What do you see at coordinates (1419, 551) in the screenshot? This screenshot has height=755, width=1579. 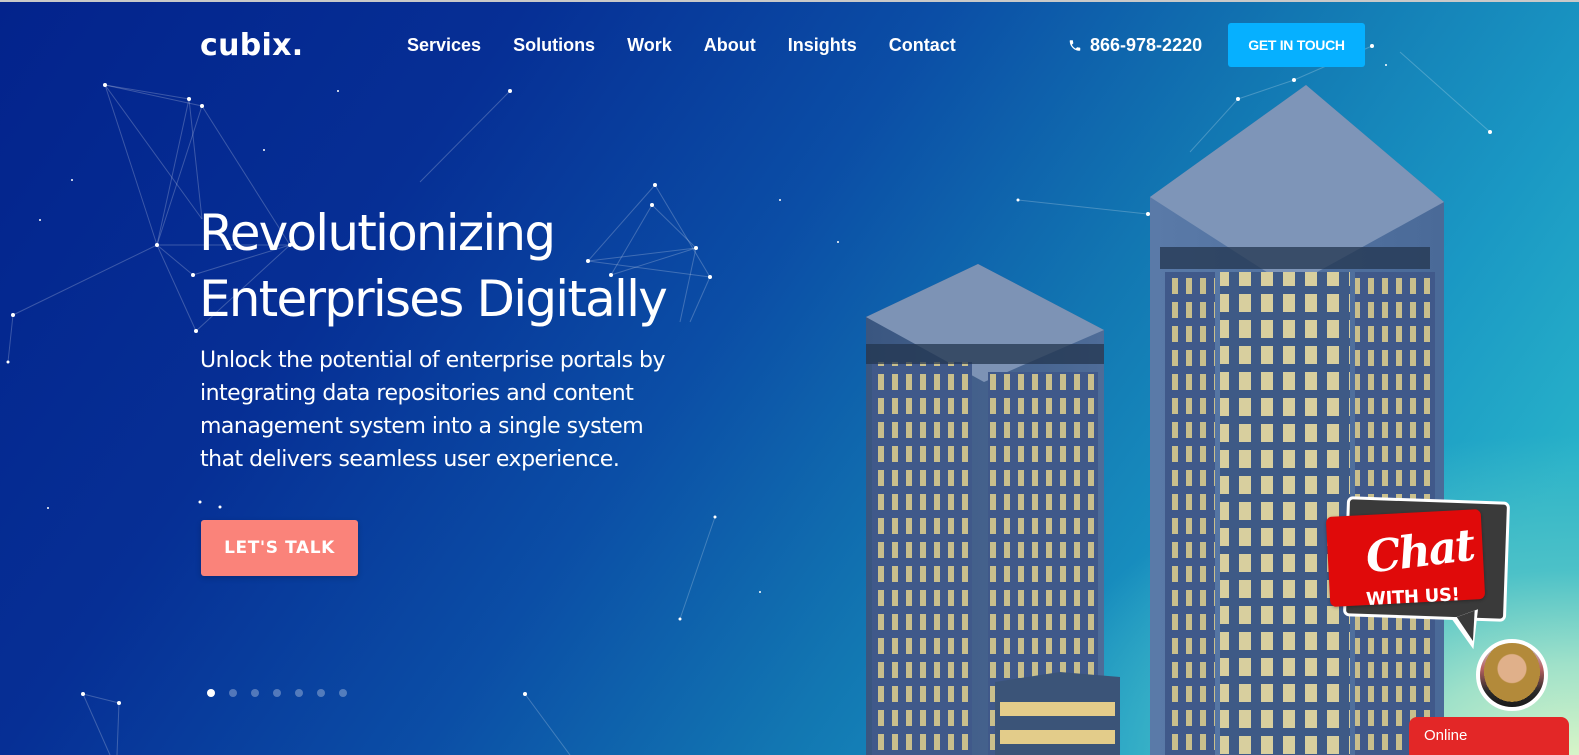 I see `chat-title: Chat` at bounding box center [1419, 551].